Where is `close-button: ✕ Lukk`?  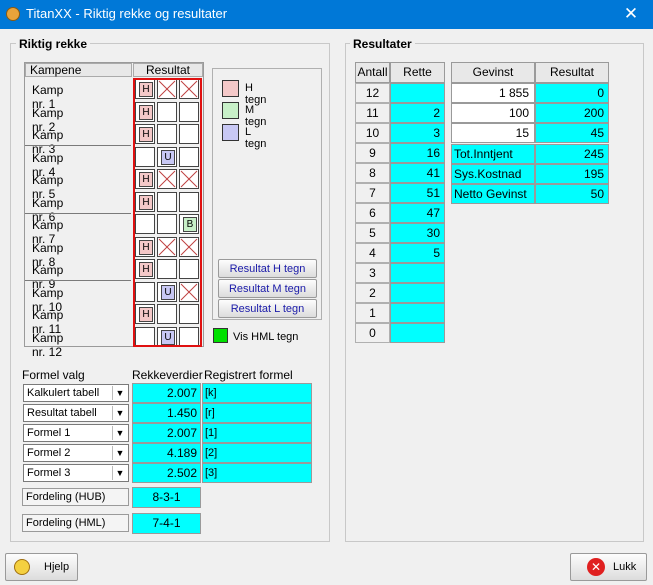
close-button: ✕ Lukk is located at coordinates (608, 567).